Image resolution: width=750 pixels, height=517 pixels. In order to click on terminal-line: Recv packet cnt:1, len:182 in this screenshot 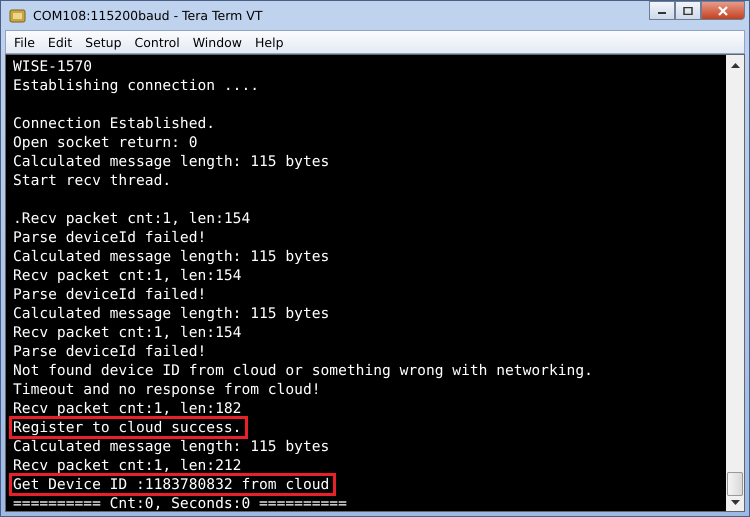, I will do `click(127, 409)`.